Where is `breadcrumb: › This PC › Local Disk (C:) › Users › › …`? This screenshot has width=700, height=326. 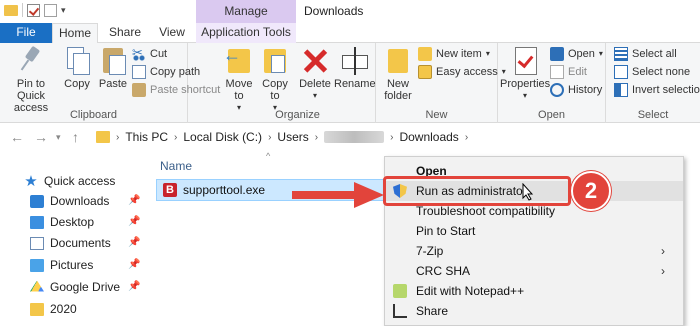
breadcrumb: › This PC › Local Disk (C:) › Users › › … is located at coordinates (282, 137).